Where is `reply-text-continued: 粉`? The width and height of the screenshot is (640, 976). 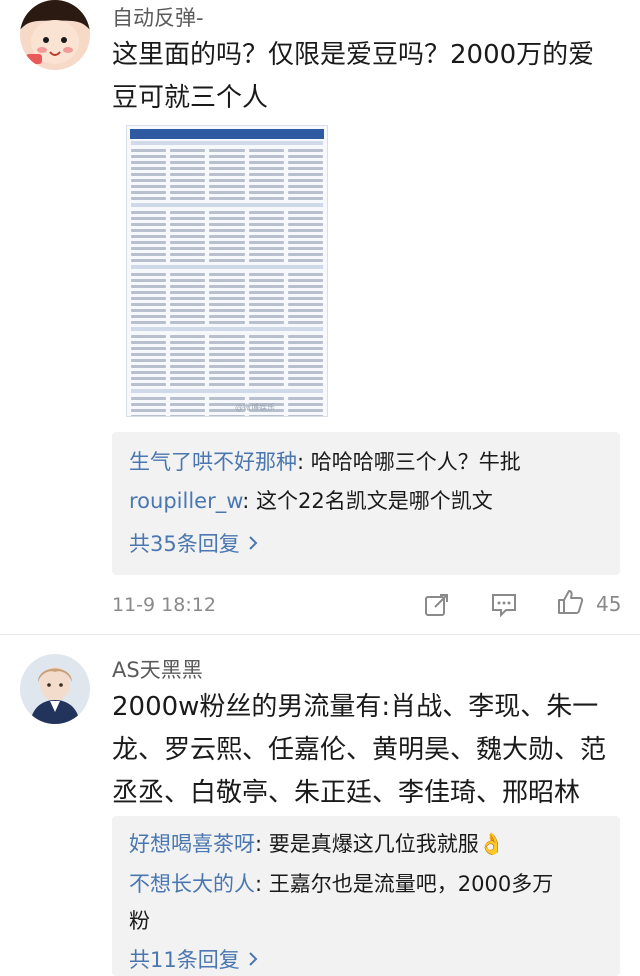 reply-text-continued: 粉 is located at coordinates (139, 921).